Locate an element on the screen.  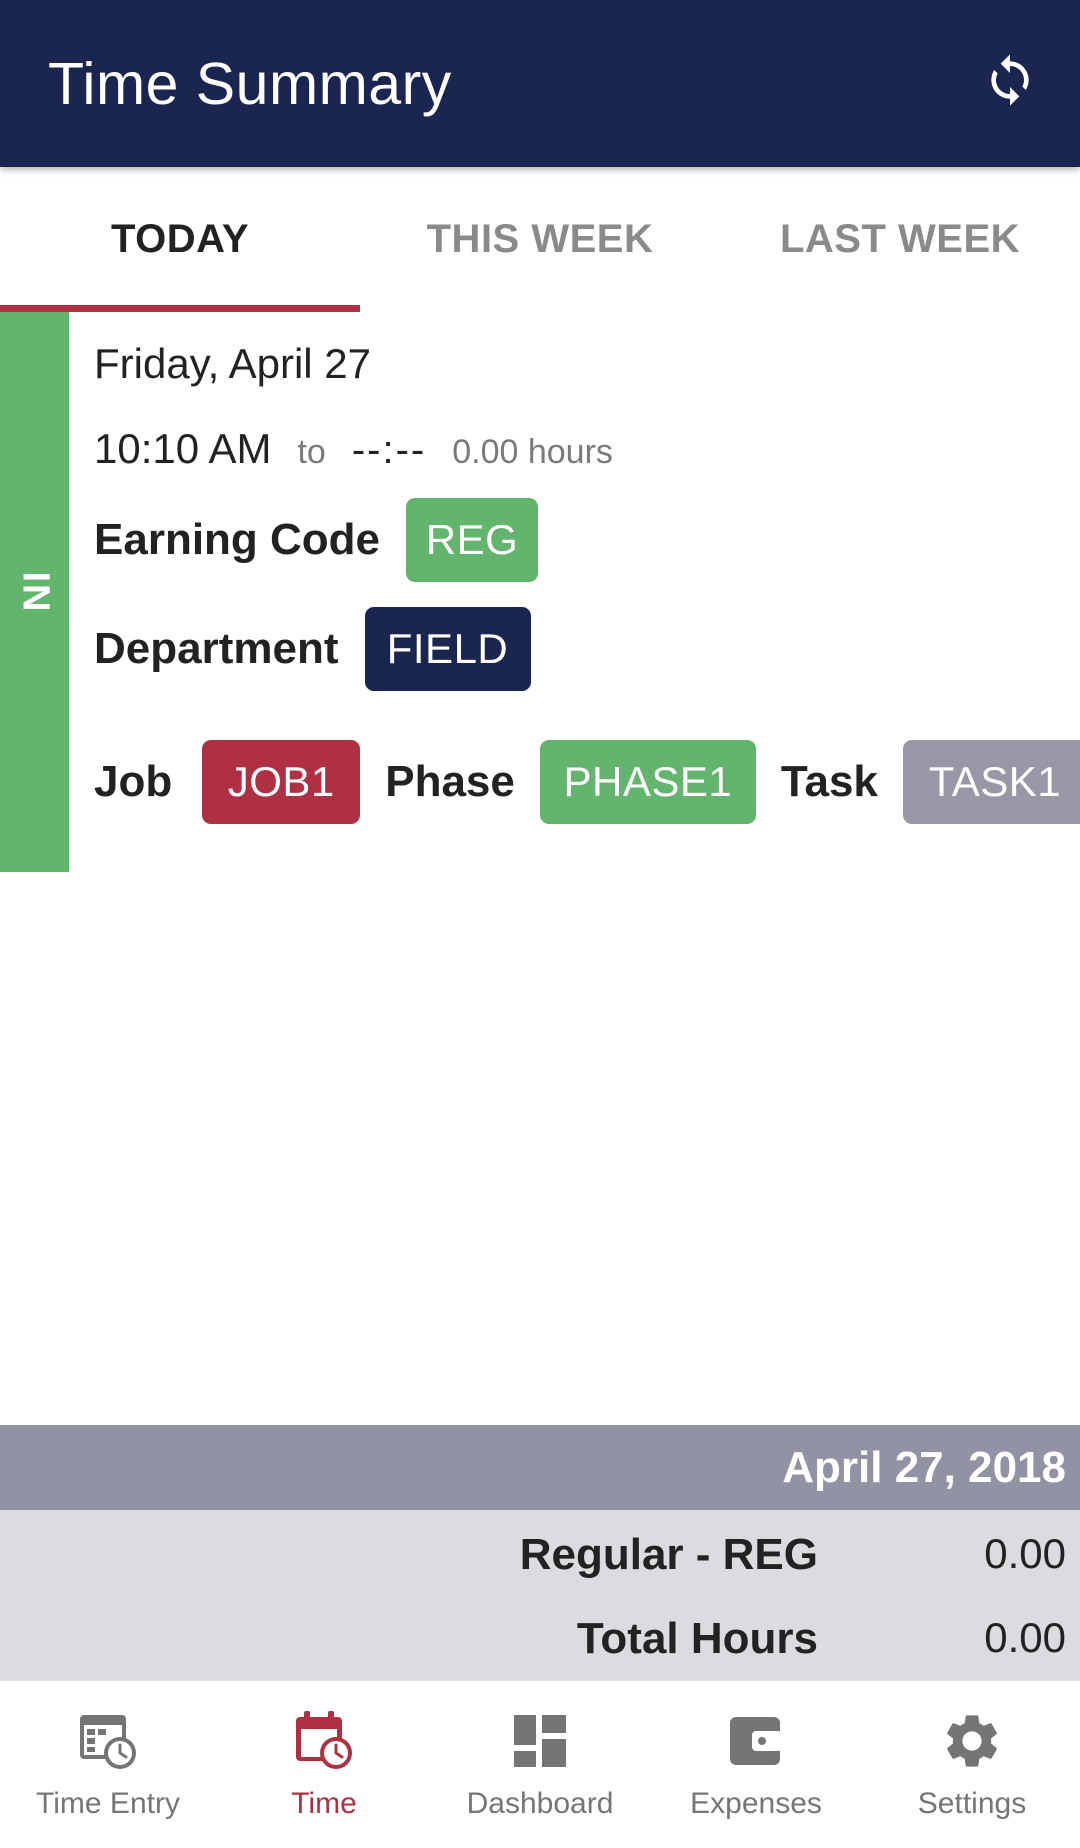
tab-bar: TODAY THIS WEEK LAST WEEK is located at coordinates (540, 239).